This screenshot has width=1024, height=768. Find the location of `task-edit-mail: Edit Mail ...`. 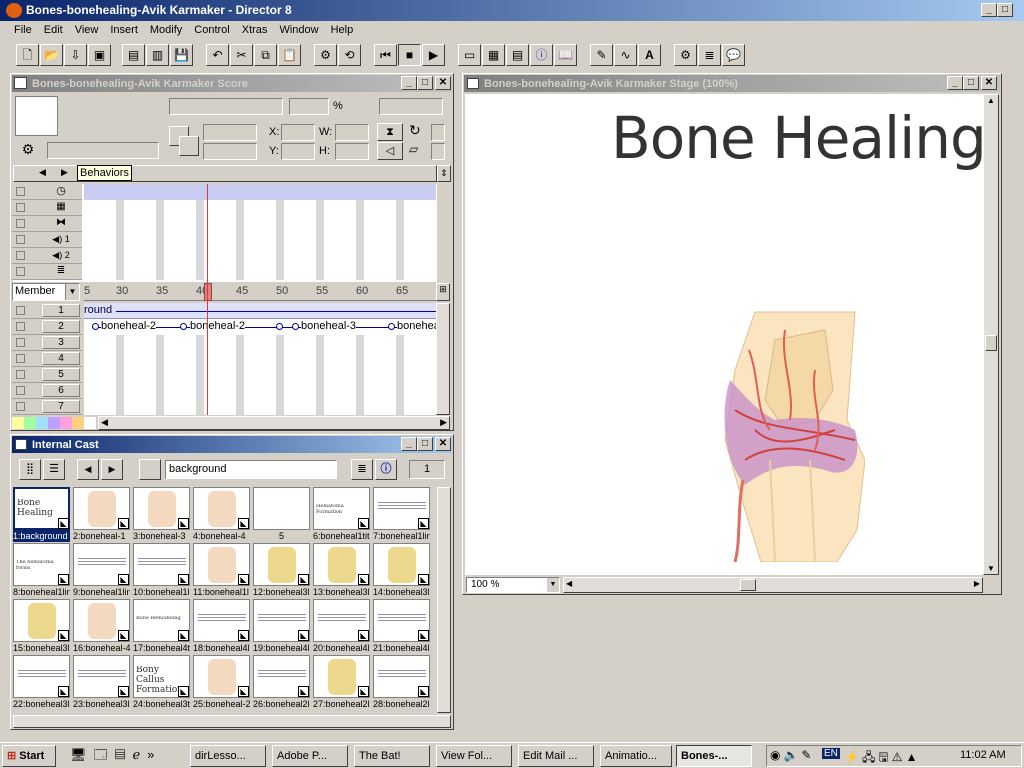

task-edit-mail: Edit Mail ... is located at coordinates (556, 756).